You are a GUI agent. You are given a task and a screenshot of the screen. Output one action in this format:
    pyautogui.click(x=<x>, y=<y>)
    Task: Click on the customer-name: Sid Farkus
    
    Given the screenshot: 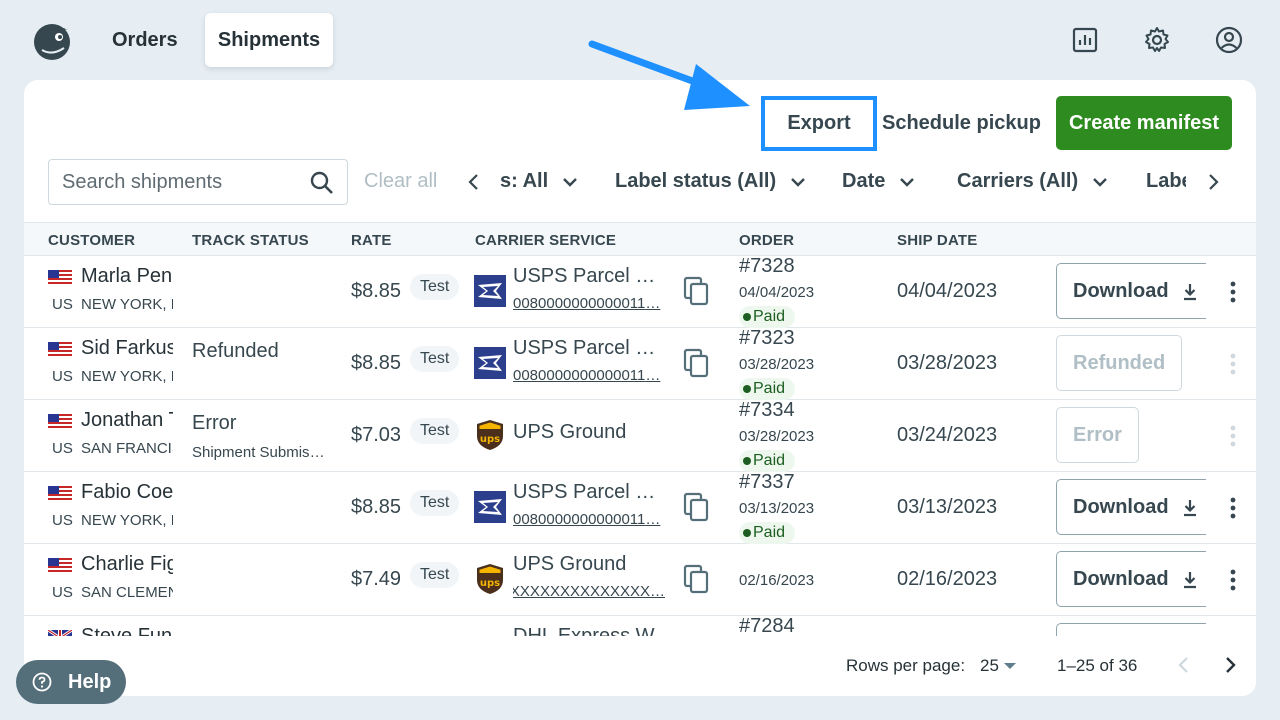 What is the action you would take?
    pyautogui.click(x=127, y=348)
    